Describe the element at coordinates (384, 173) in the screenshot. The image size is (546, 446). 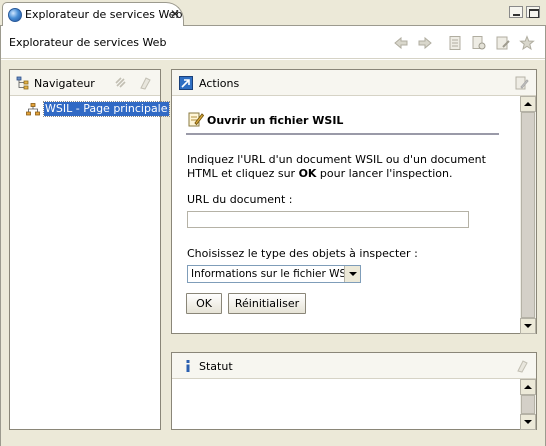
I see `form-description-end: pour lancer l'inspection.` at that location.